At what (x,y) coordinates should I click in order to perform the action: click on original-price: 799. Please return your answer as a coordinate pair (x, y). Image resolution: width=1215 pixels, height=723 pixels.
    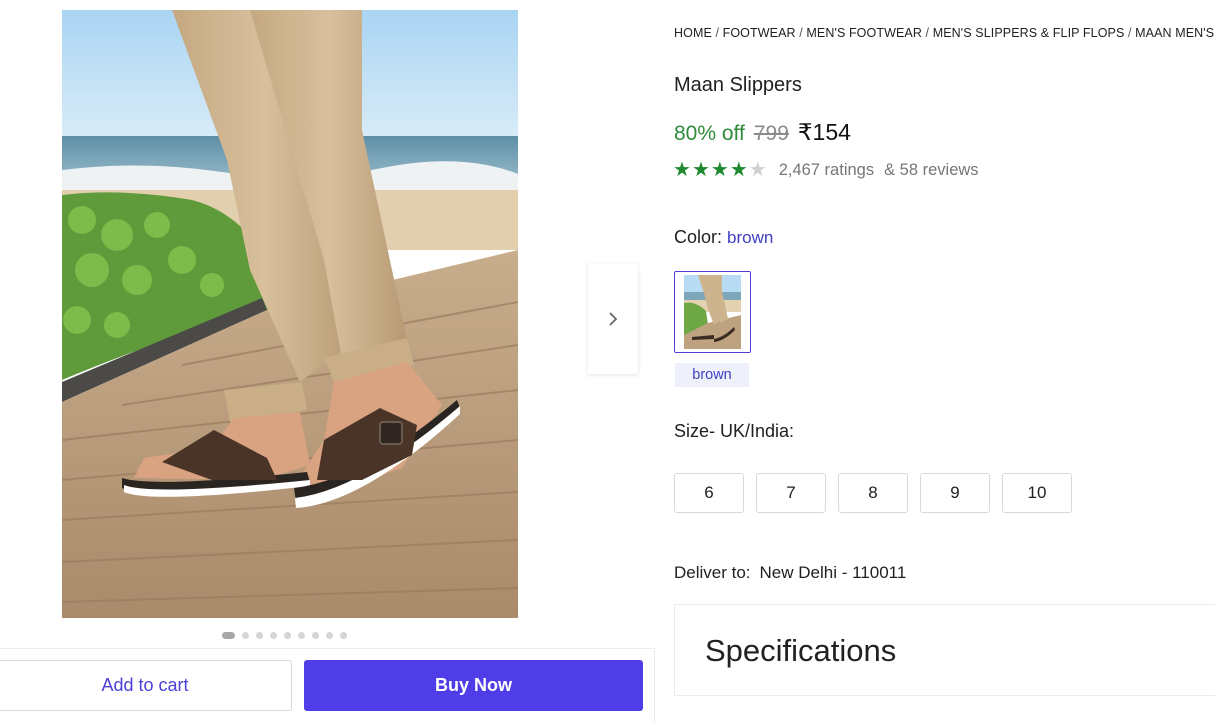
    Looking at the image, I should click on (771, 133).